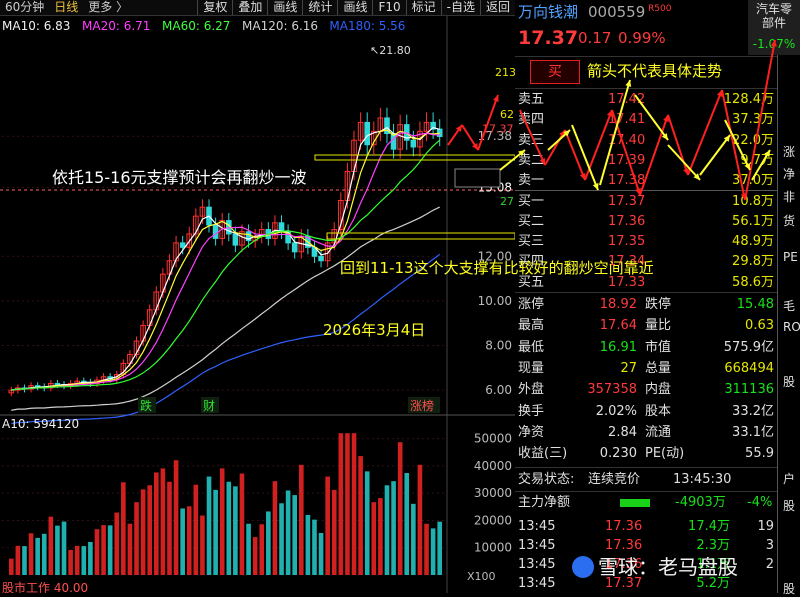  Describe the element at coordinates (319, 7) in the screenshot. I see `stats-button: 统计` at that location.